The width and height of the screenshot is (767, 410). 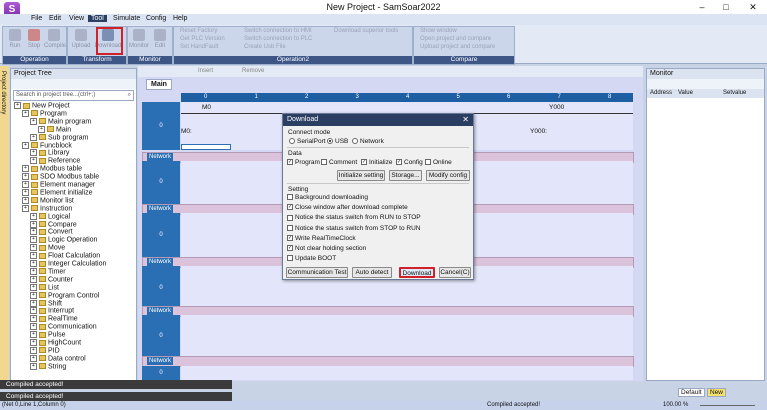 I want to click on menu-help: Help, so click(x=180, y=18).